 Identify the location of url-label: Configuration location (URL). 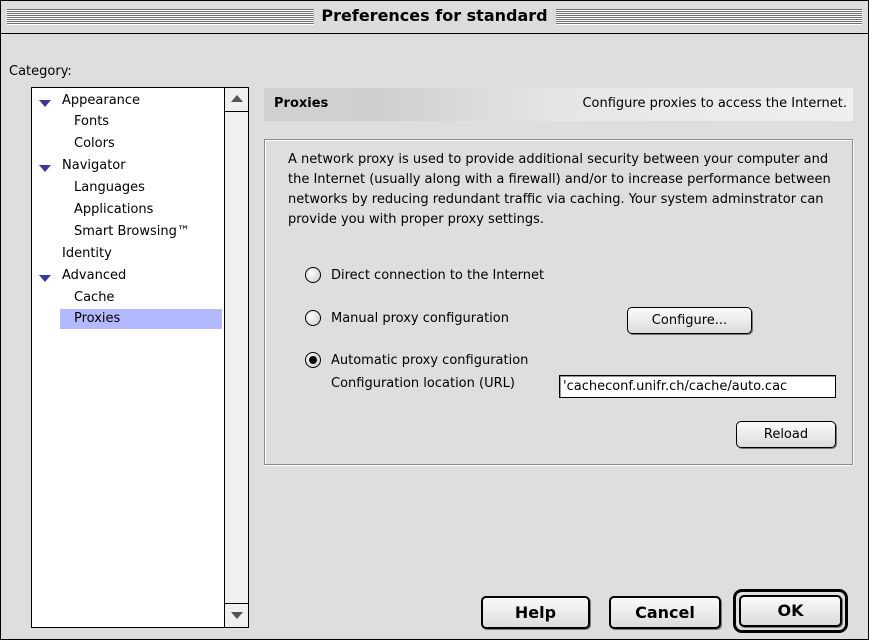
(423, 383).